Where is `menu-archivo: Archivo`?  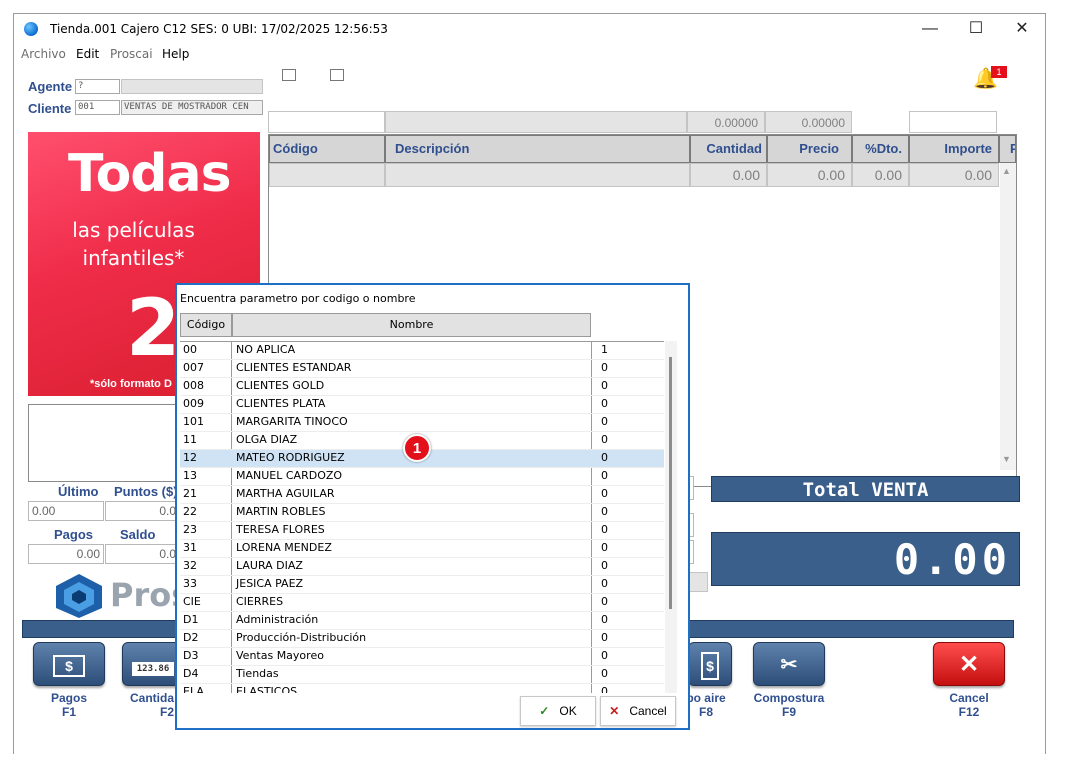 menu-archivo: Archivo is located at coordinates (43, 54).